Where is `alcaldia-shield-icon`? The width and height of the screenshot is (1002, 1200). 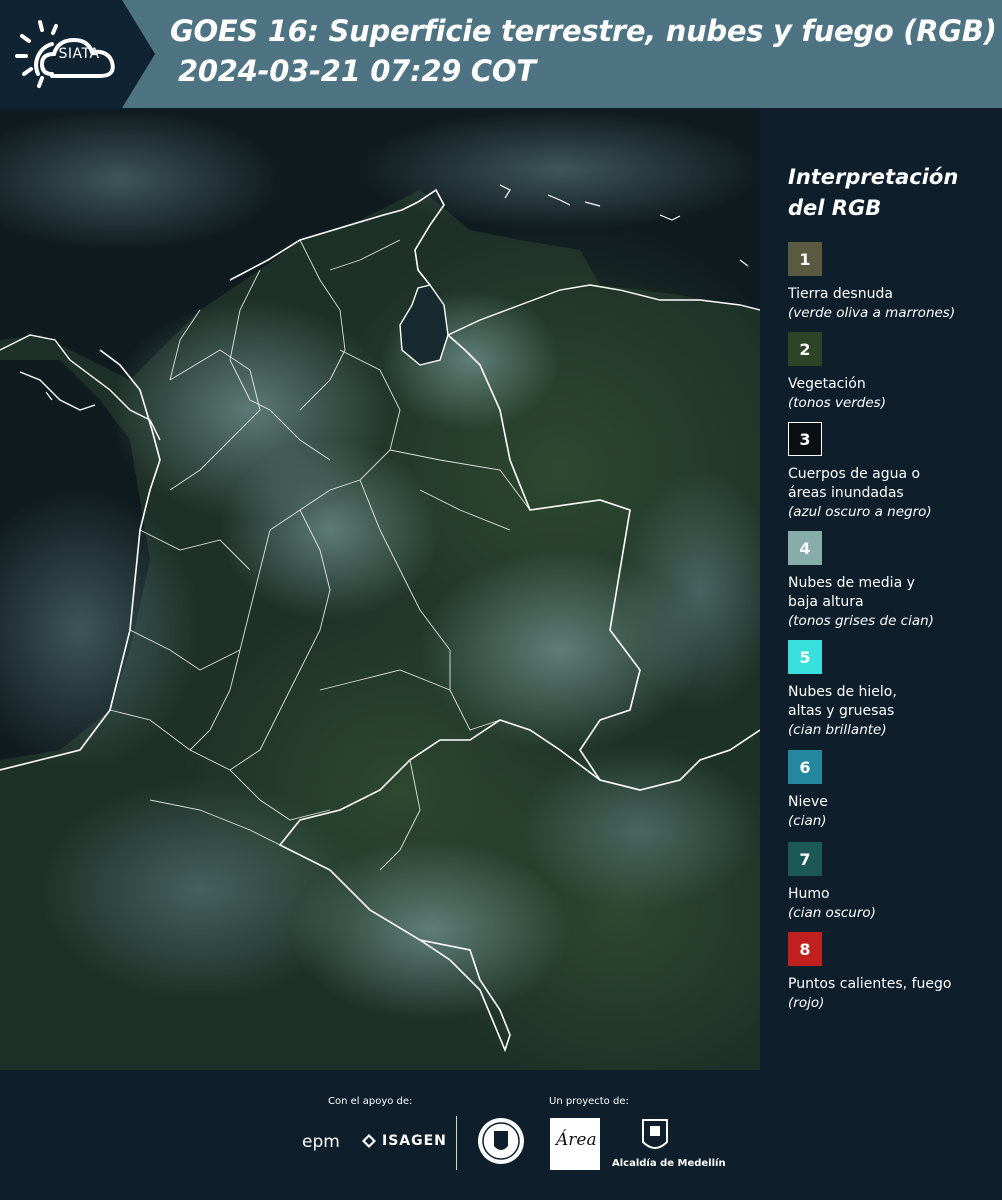 alcaldia-shield-icon is located at coordinates (655, 1134).